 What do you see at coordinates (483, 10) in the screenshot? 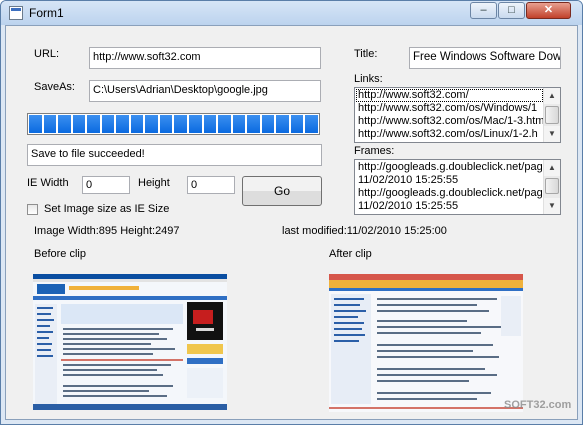
I see `minimize-button: –` at bounding box center [483, 10].